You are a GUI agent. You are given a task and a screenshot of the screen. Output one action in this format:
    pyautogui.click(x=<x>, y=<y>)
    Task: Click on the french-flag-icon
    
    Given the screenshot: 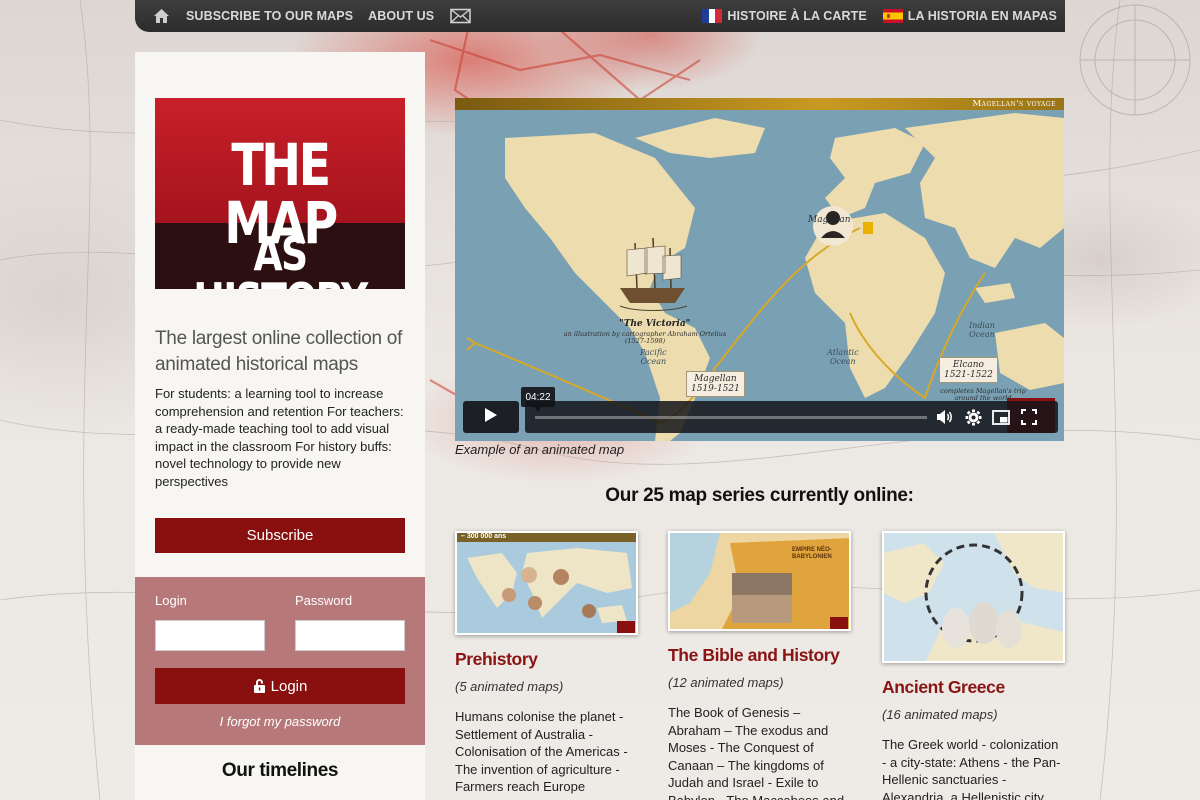 What is the action you would take?
    pyautogui.click(x=712, y=16)
    